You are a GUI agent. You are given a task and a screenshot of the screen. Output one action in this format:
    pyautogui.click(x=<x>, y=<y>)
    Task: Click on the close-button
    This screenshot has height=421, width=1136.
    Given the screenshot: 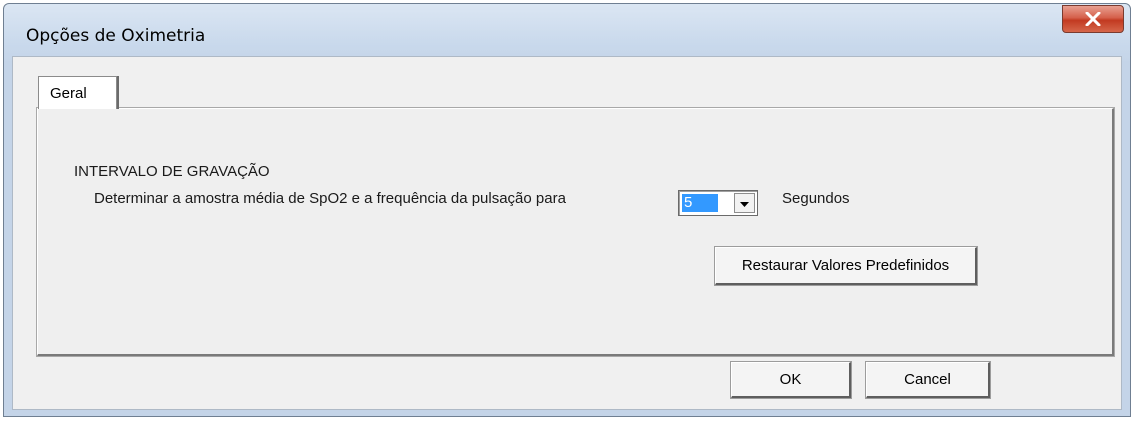 What is the action you would take?
    pyautogui.click(x=1093, y=19)
    